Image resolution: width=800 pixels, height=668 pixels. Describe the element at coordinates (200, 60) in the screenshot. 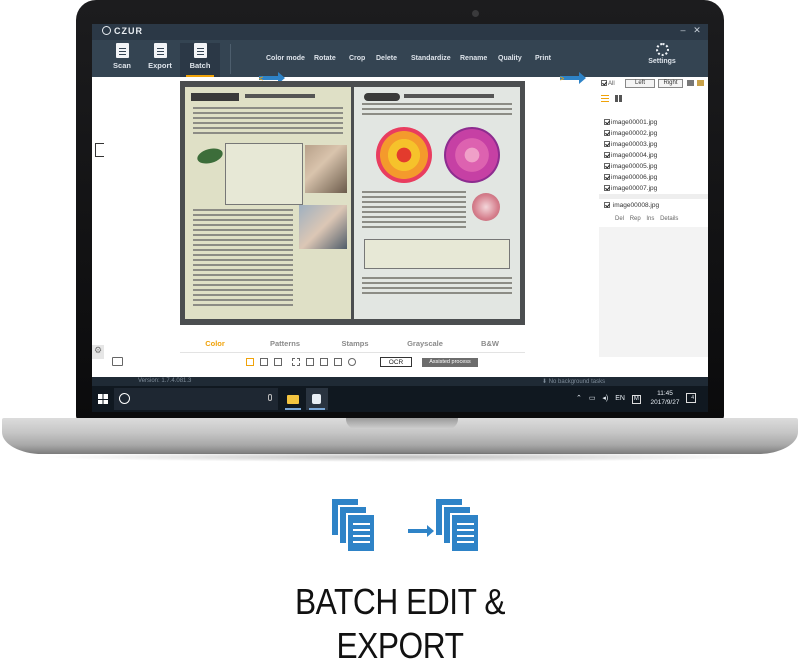

I see `batch-button: Batch` at that location.